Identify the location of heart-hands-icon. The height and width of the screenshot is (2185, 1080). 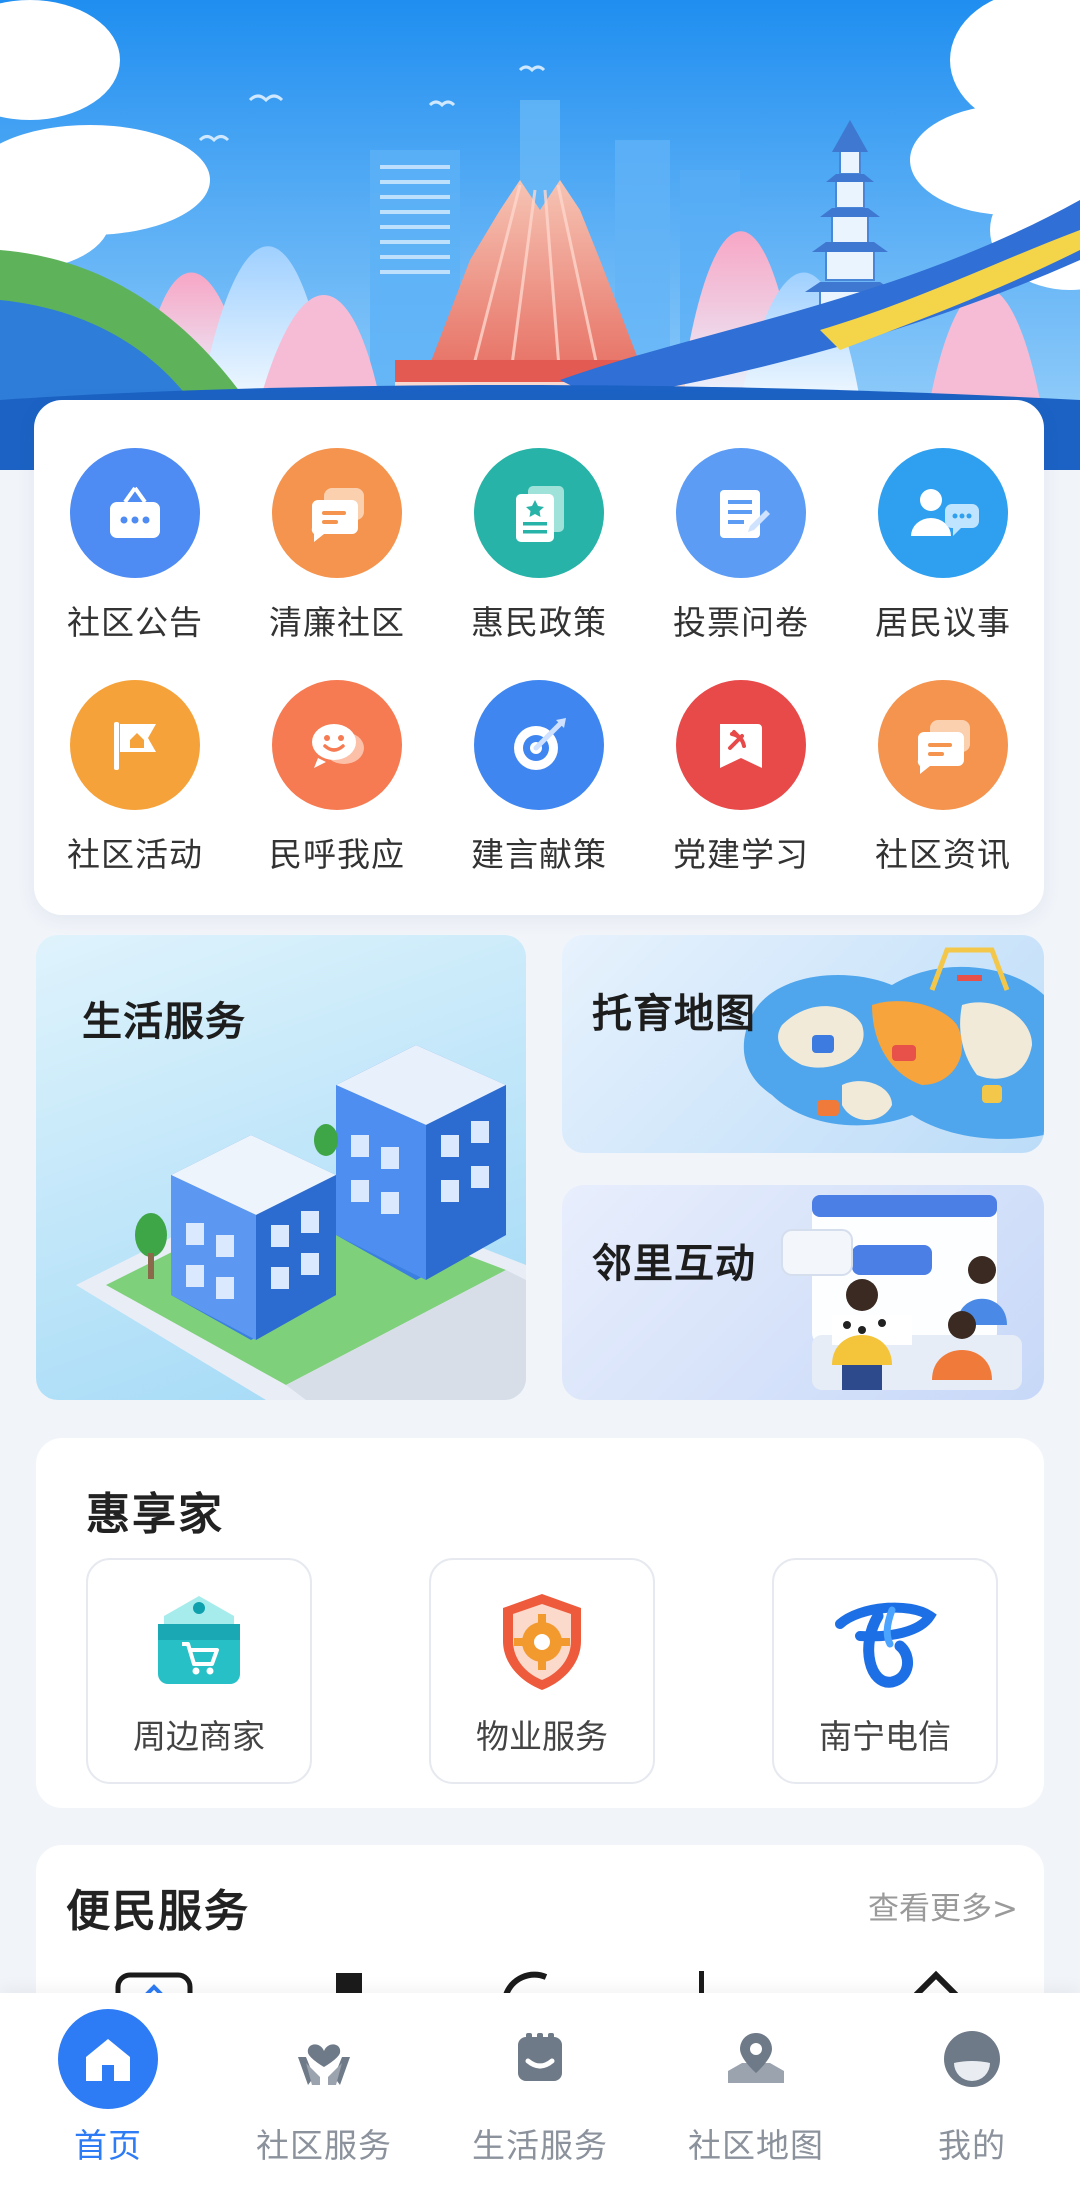
(324, 2059).